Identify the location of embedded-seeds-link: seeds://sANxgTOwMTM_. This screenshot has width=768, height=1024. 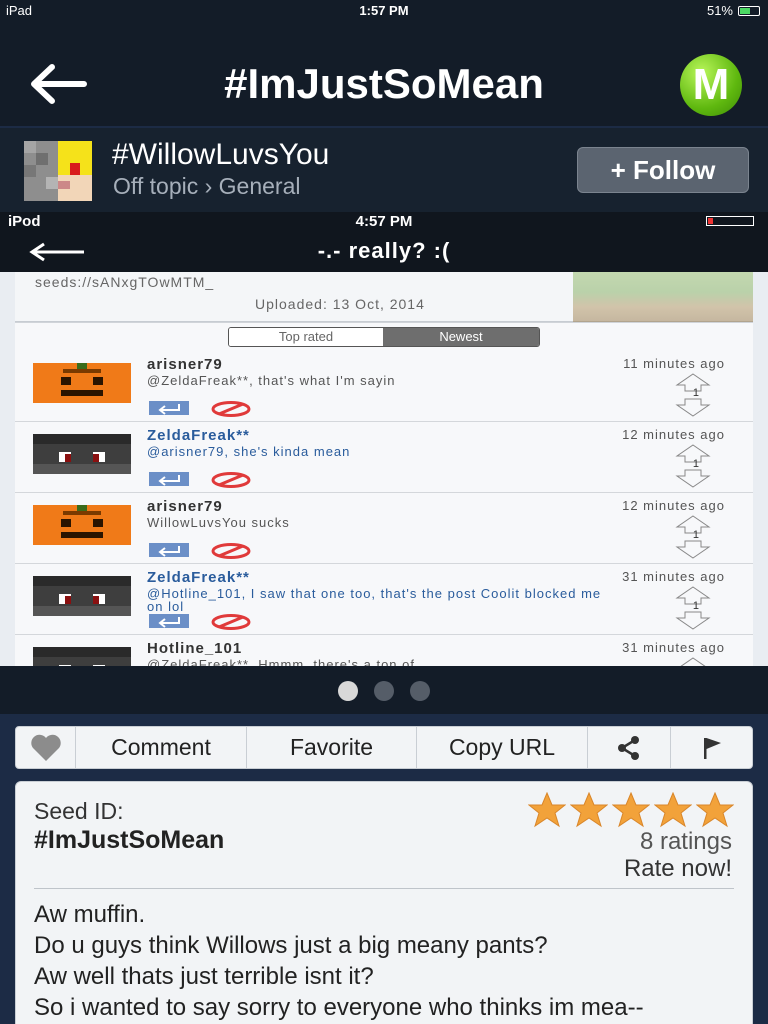
(125, 282).